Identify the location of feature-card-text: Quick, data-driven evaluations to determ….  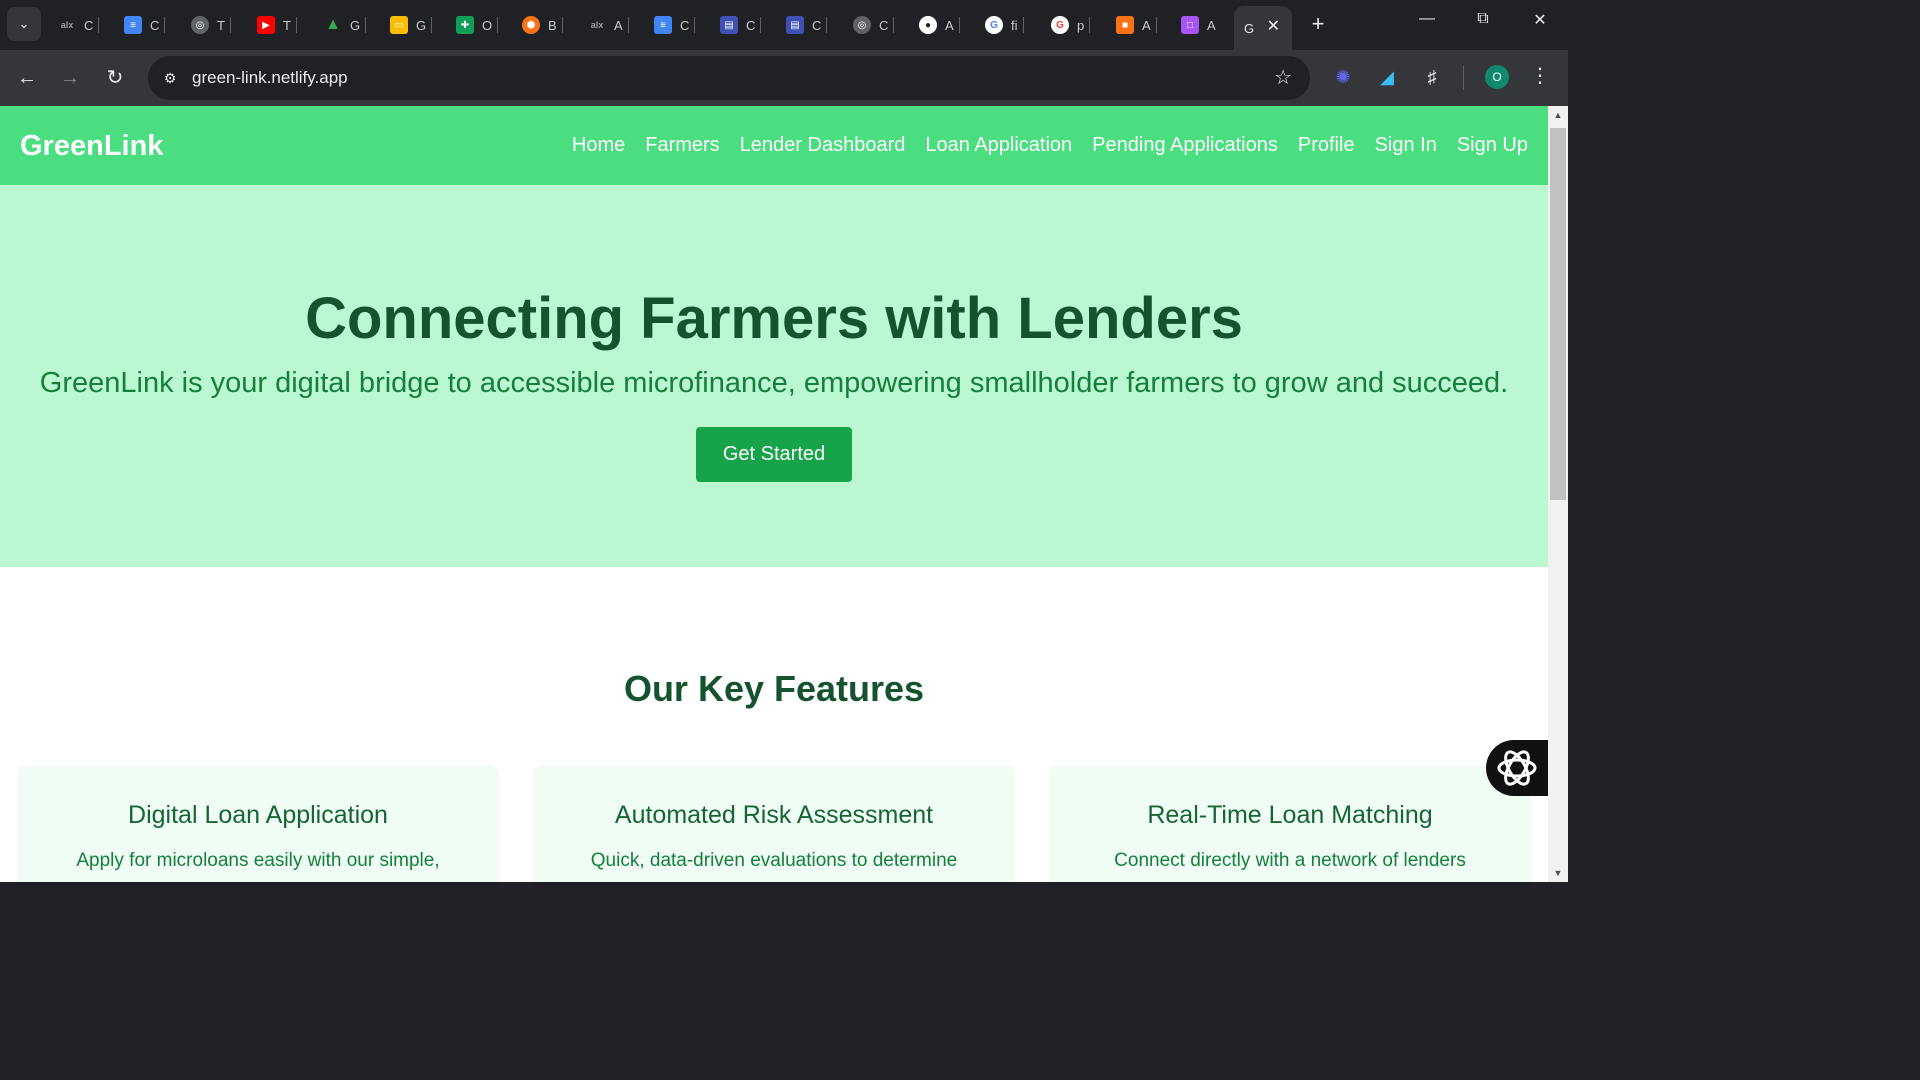
(774, 860).